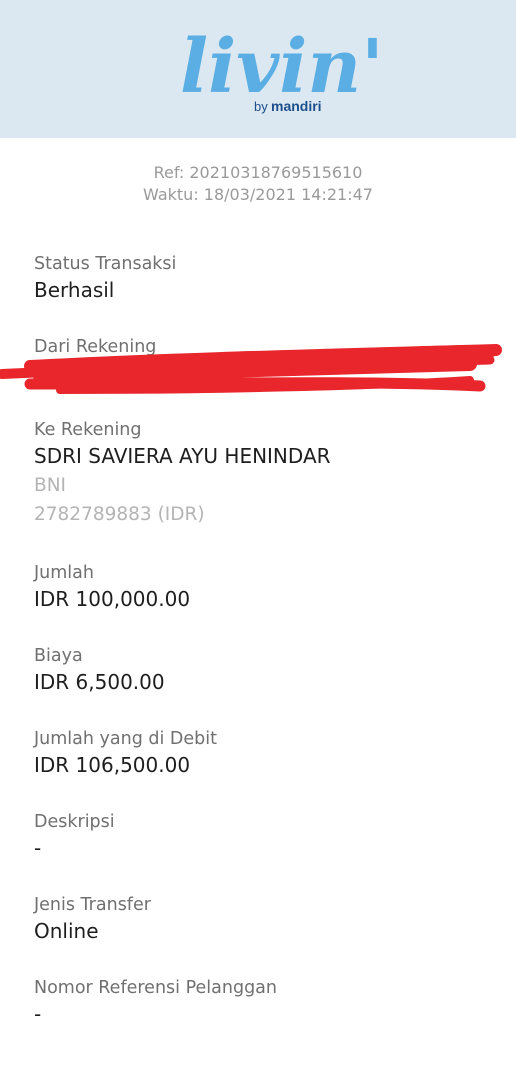 The image size is (516, 1072). Describe the element at coordinates (155, 988) in the screenshot. I see `customer-ref-label: Nomor Referensi Pelanggan` at that location.